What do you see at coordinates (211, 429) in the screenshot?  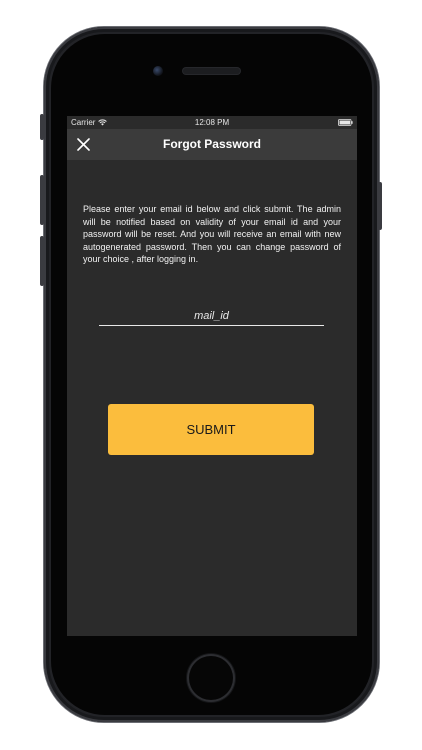 I see `submit-button: SUBMIT` at bounding box center [211, 429].